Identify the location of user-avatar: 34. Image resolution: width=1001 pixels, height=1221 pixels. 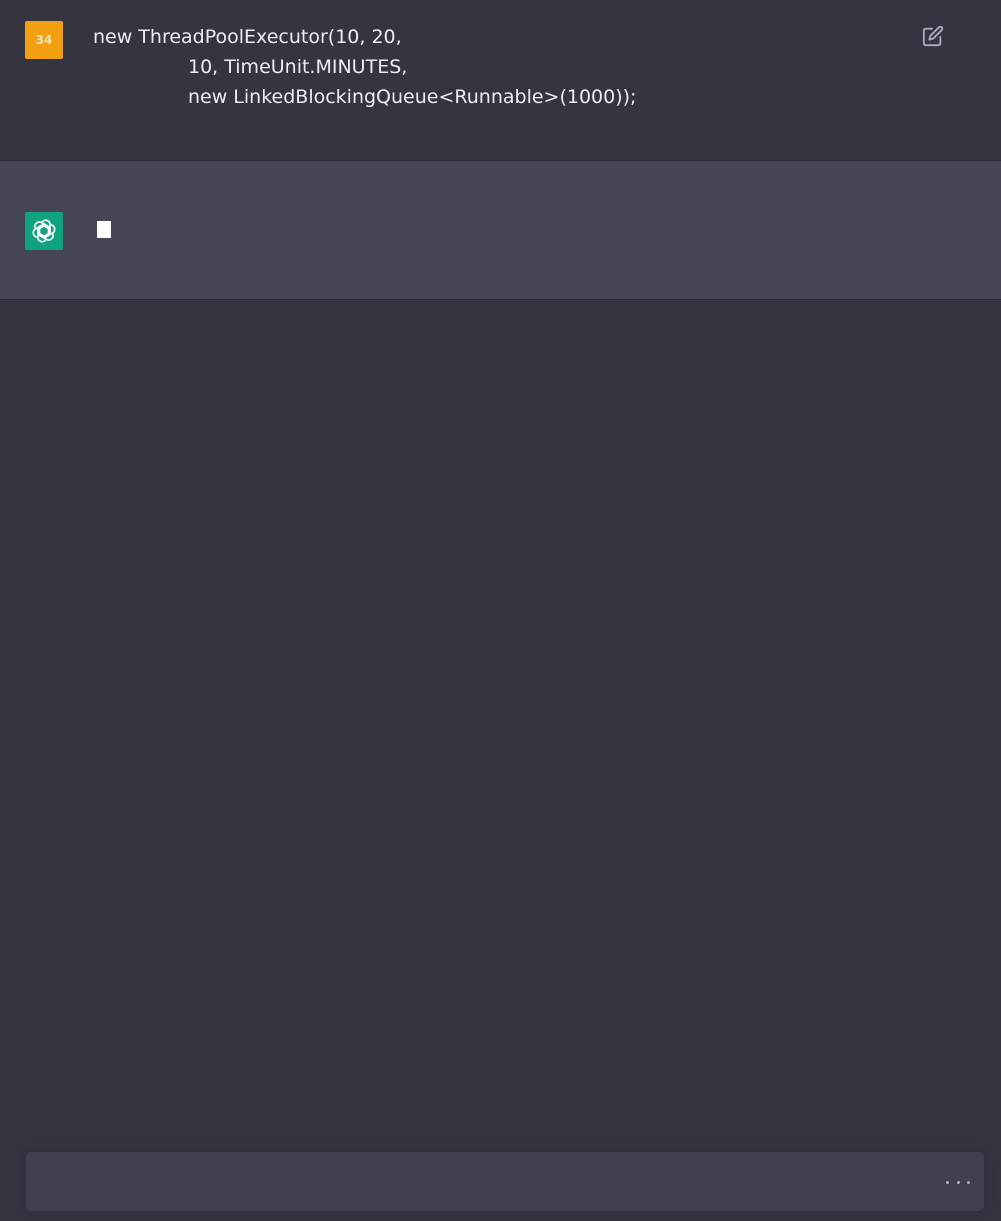
(44, 40).